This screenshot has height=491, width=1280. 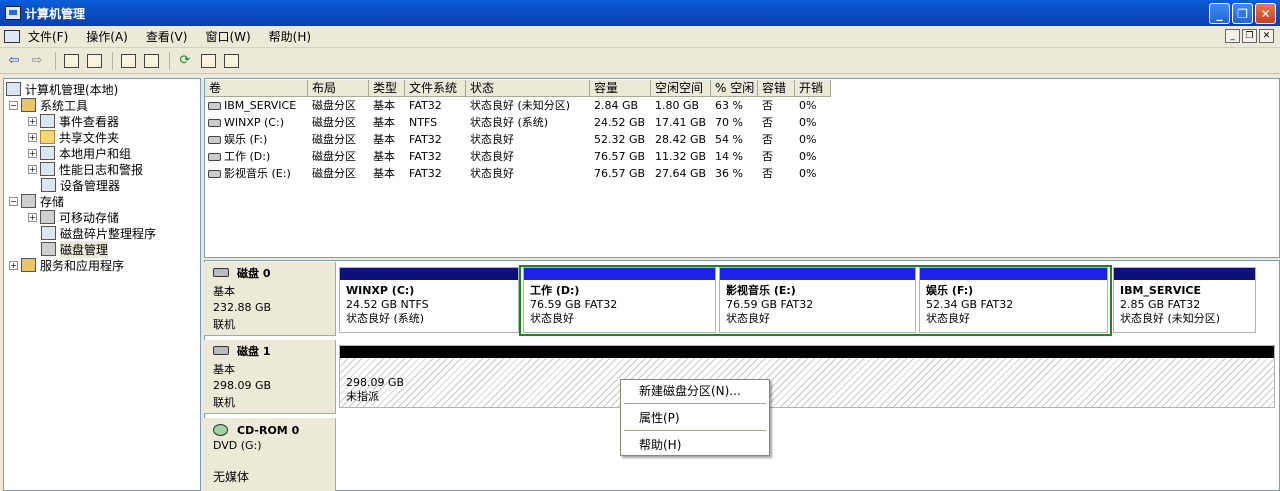 I want to click on partition-c: WINXP (C:) 24.52 GB NTFS 状态良好 (系统), so click(x=429, y=300).